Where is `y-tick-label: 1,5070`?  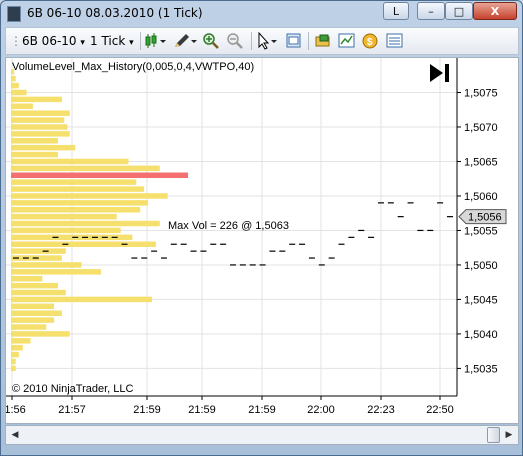 y-tick-label: 1,5070 is located at coordinates (481, 128).